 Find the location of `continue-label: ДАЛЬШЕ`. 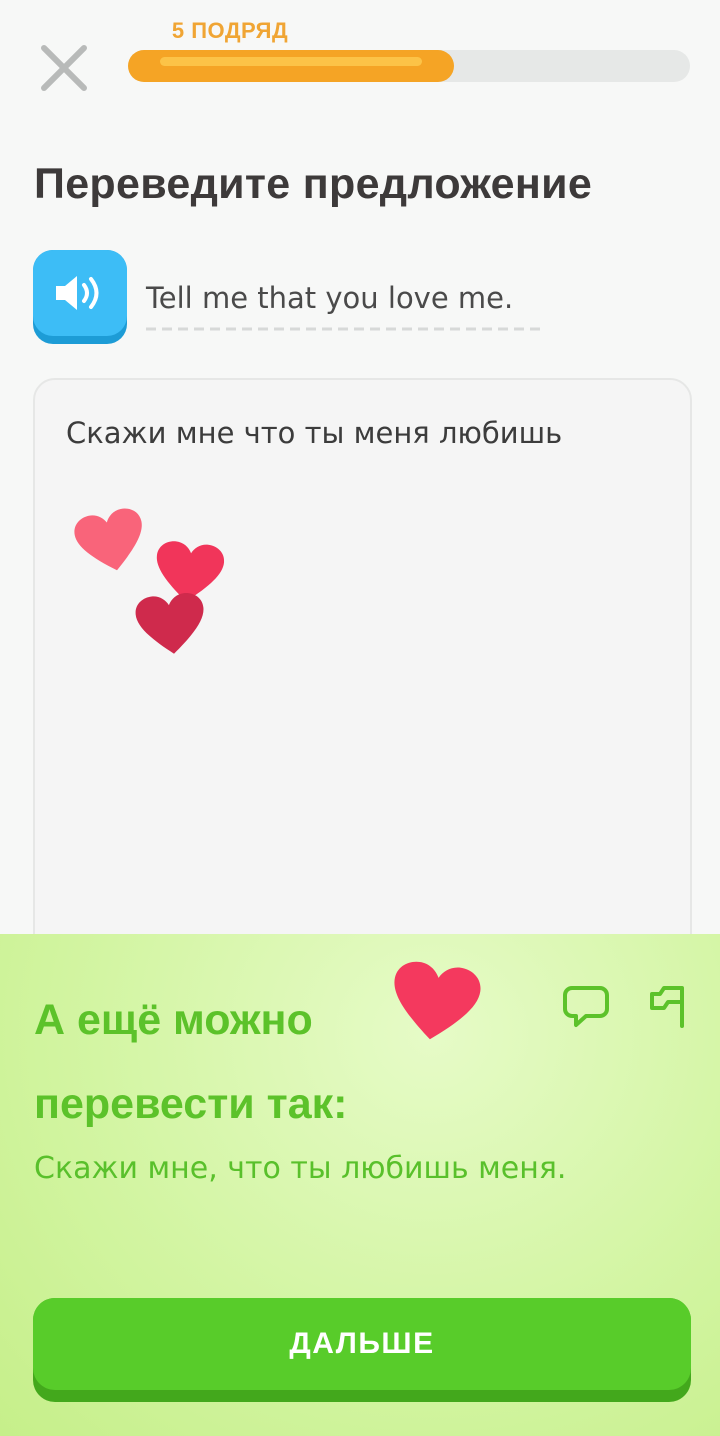

continue-label: ДАЛЬШЕ is located at coordinates (362, 1344).